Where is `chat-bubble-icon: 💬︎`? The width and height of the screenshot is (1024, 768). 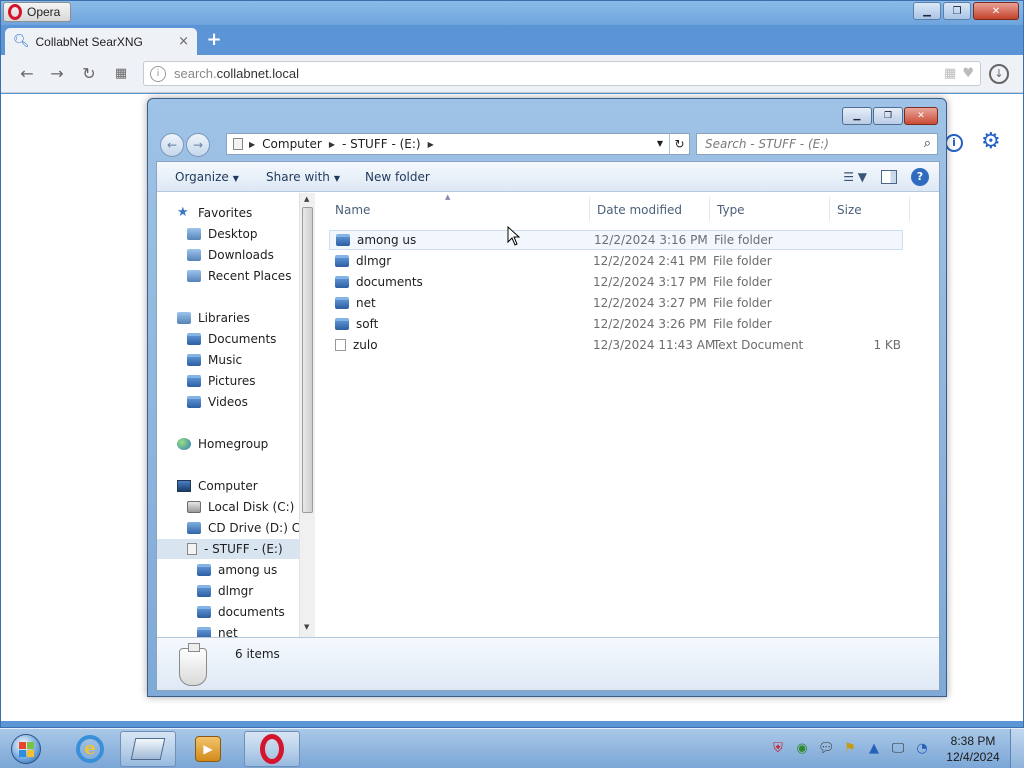
chat-bubble-icon: 💬︎ is located at coordinates (826, 749).